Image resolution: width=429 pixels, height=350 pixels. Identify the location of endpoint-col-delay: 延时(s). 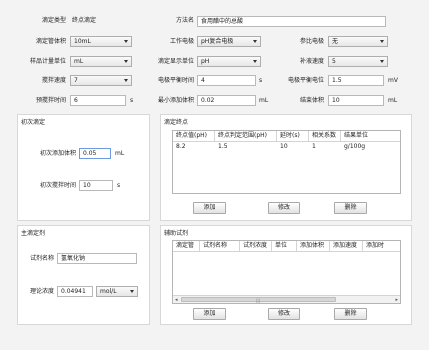
(293, 136).